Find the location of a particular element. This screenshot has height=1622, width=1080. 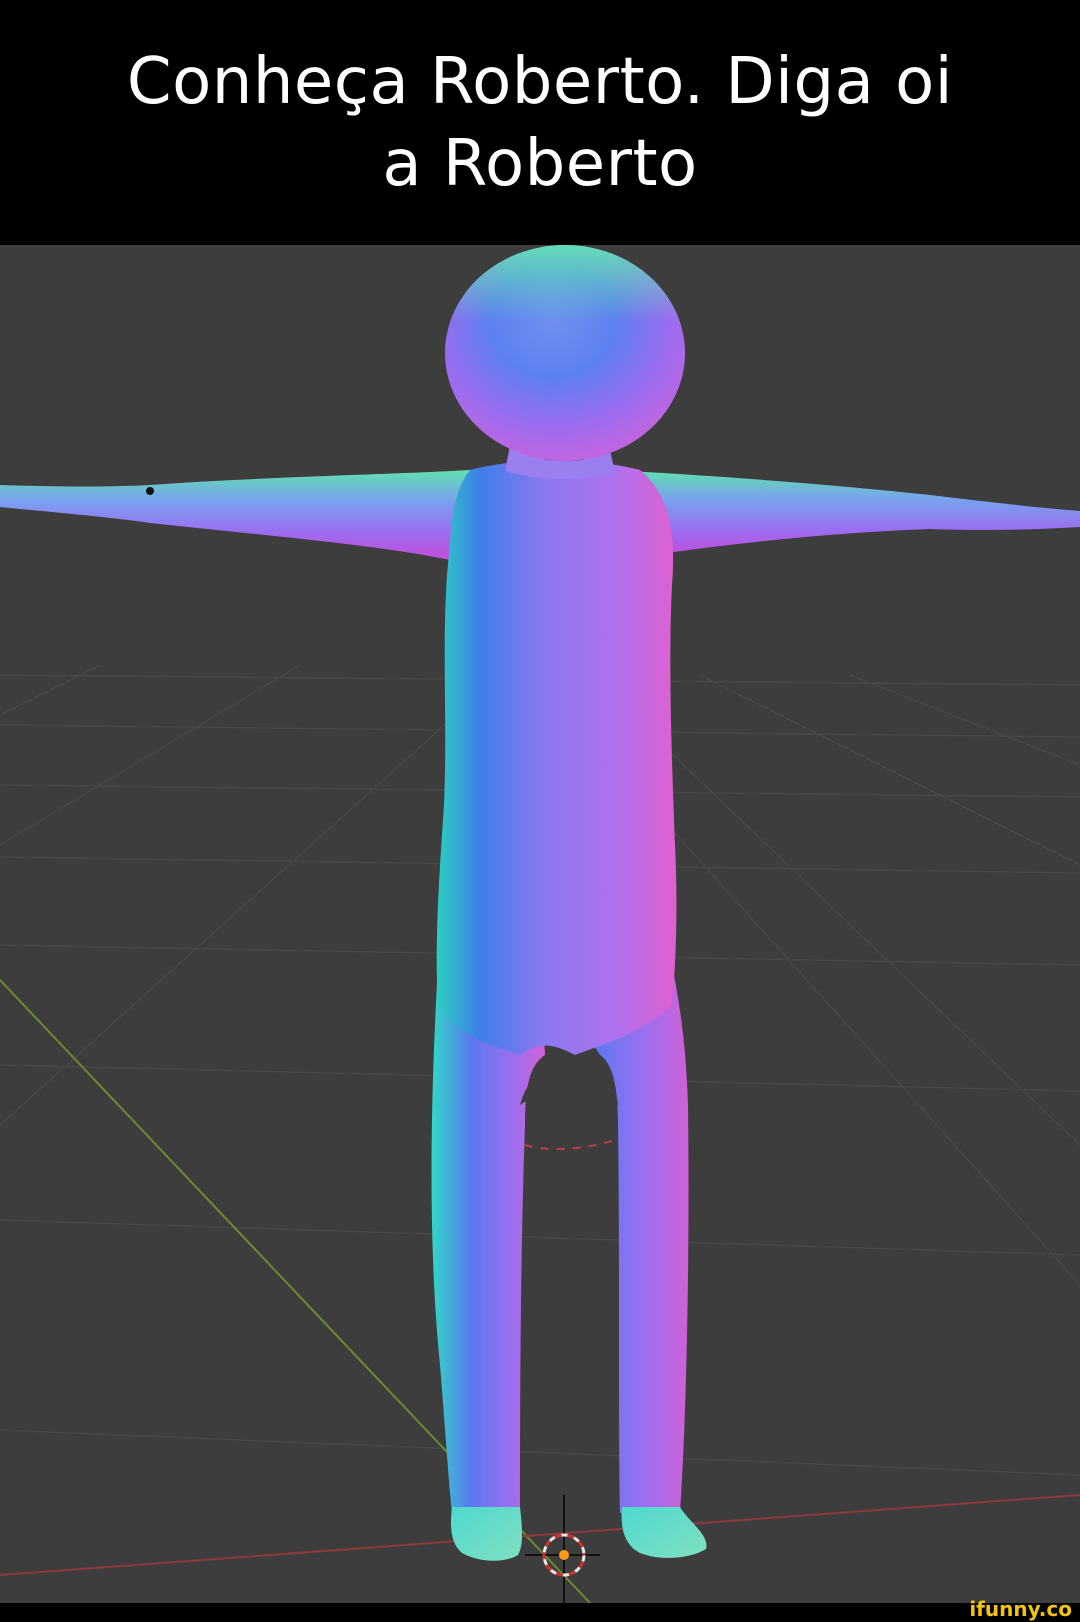

arm-vertex-dot is located at coordinates (150, 491).